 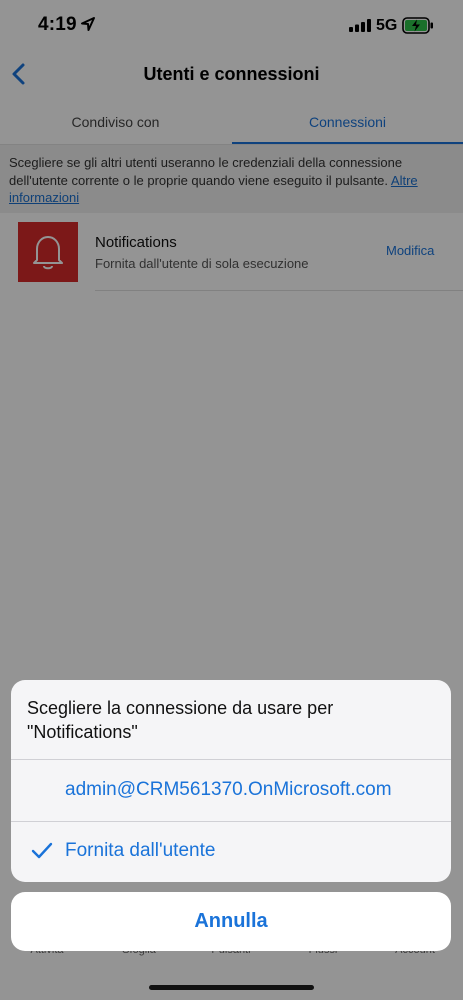 I want to click on home-indicator, so click(x=231, y=987).